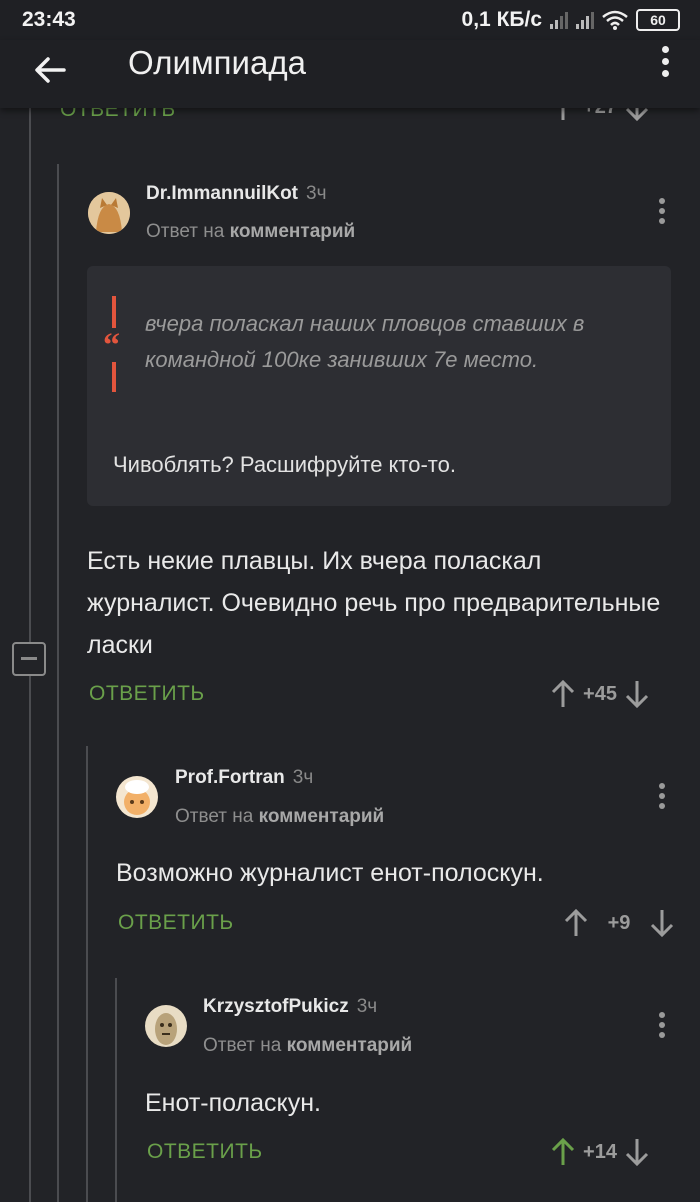  I want to click on status-bar: 23:43 0,1 КБ/с 60, so click(350, 20).